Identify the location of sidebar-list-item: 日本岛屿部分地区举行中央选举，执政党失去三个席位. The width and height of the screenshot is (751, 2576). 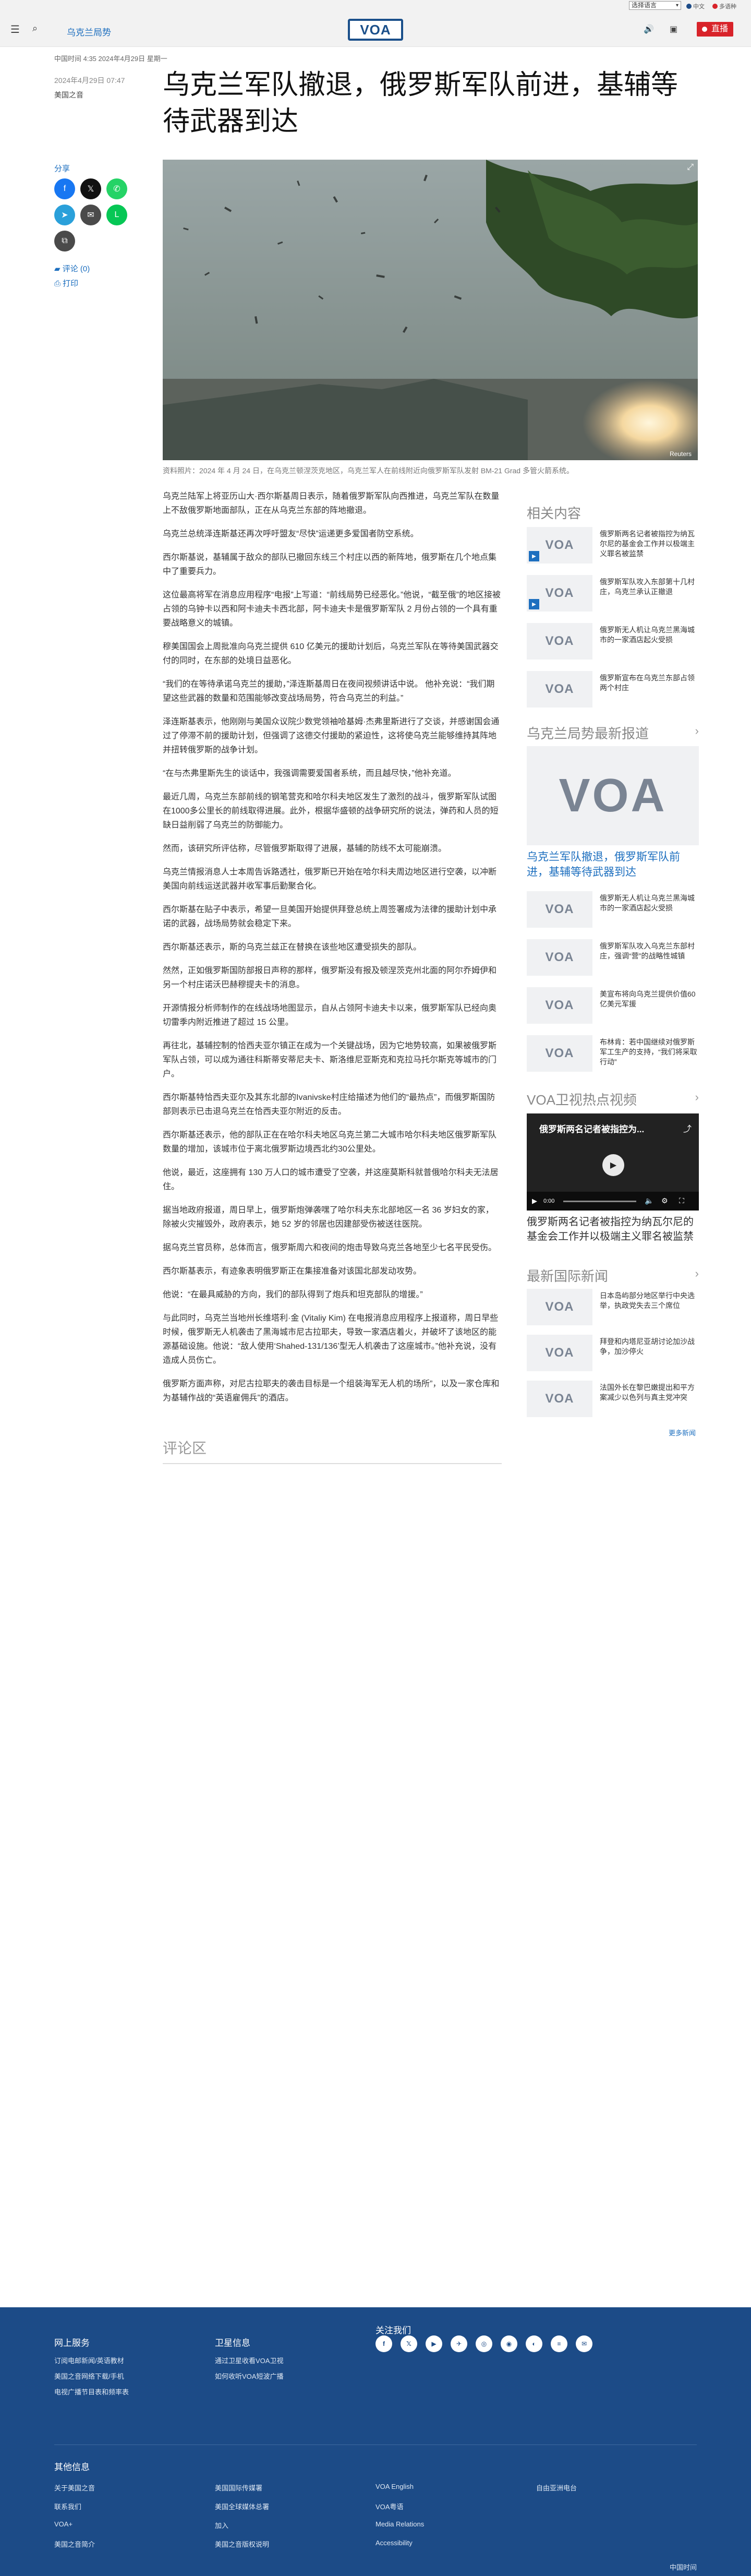
(613, 1307).